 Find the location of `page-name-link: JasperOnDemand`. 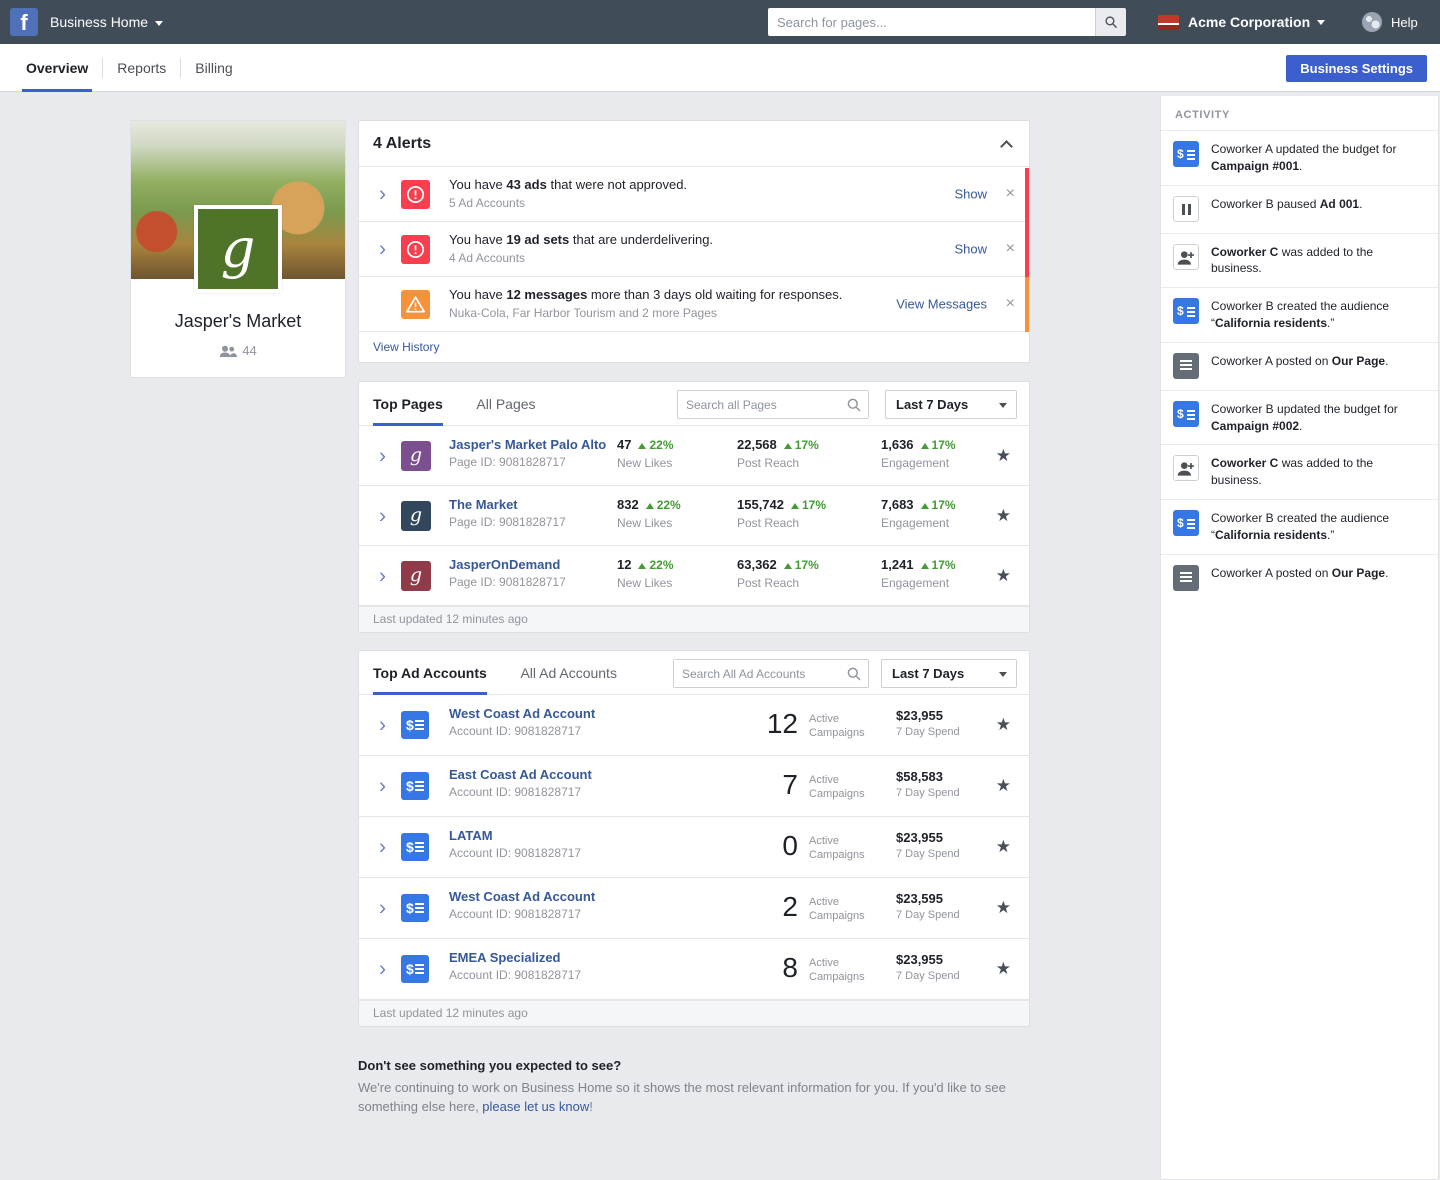

page-name-link: JasperOnDemand is located at coordinates (504, 564).